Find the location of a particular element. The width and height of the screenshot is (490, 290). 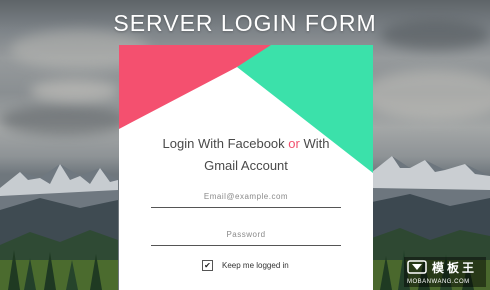

page-title: SERVER LOGIN FORM is located at coordinates (245, 23).